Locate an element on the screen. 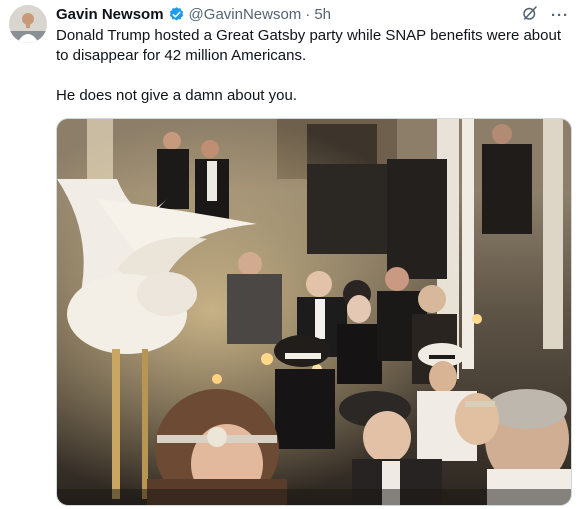  author-name: Gavin Newsom is located at coordinates (110, 14).